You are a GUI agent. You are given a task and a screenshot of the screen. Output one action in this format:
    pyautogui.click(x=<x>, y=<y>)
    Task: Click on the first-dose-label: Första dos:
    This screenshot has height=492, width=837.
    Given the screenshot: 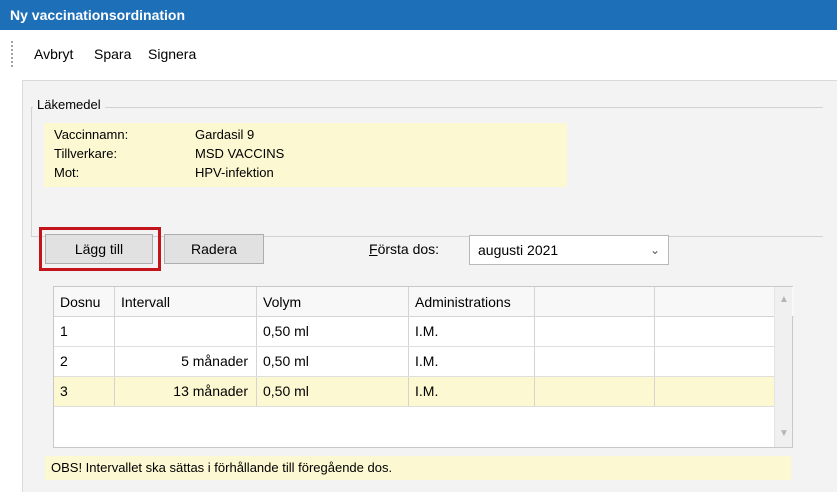 What is the action you would take?
    pyautogui.click(x=404, y=249)
    